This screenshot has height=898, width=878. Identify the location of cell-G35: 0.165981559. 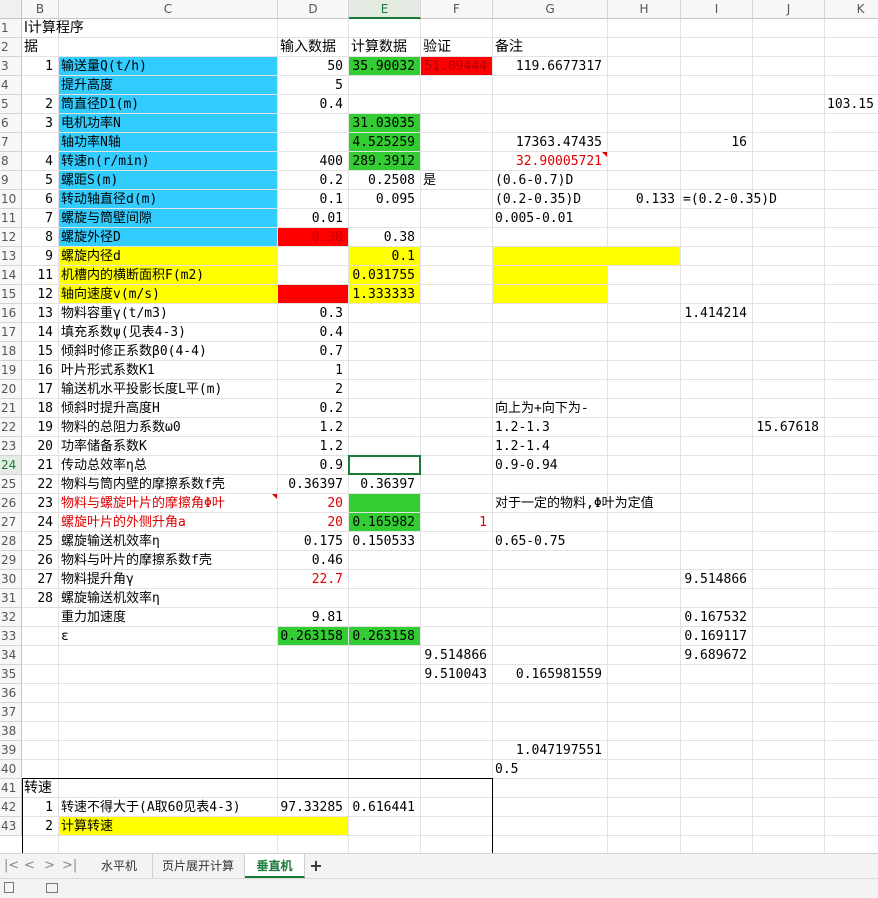
(549, 674).